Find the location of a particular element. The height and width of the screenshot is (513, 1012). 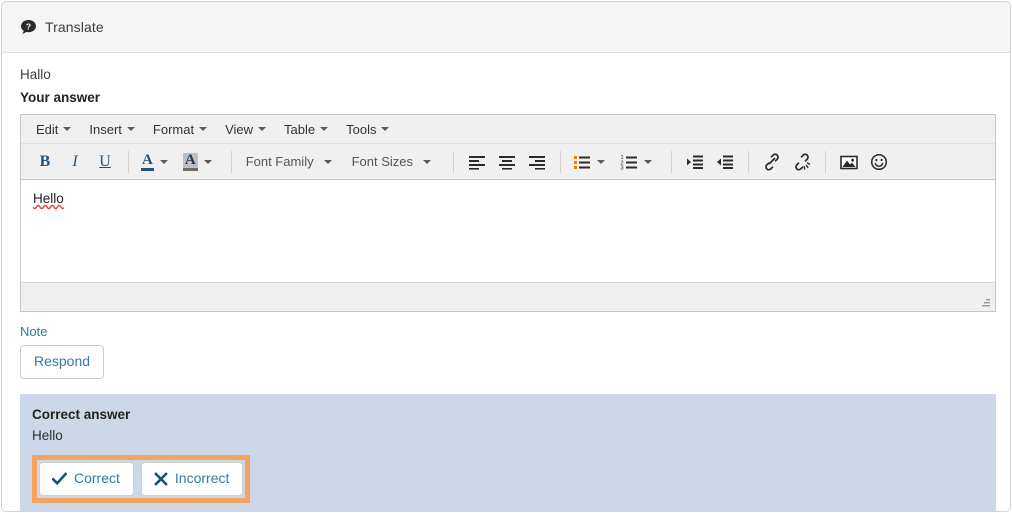

editor-statusbar is located at coordinates (508, 296).